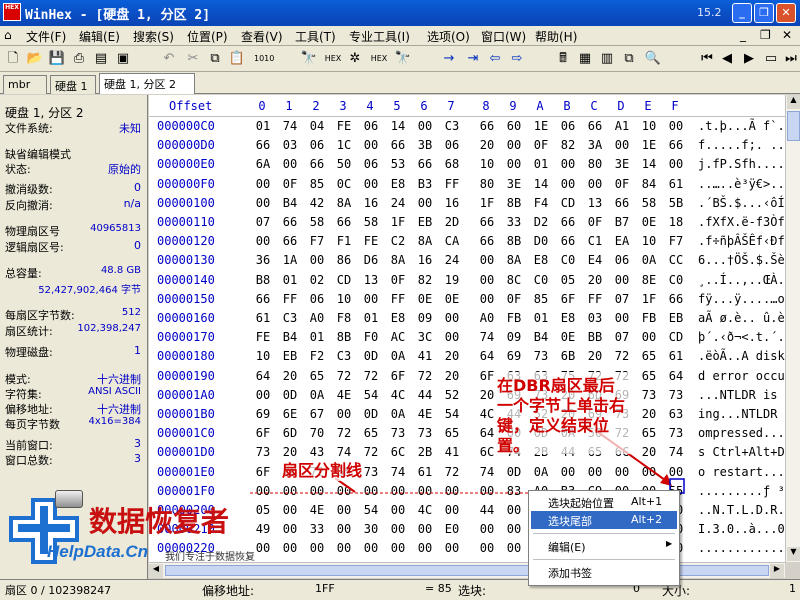 Image resolution: width=800 pixels, height=600 pixels. What do you see at coordinates (98, 551) in the screenshot?
I see `brand-en: HelpData.Cn` at bounding box center [98, 551].